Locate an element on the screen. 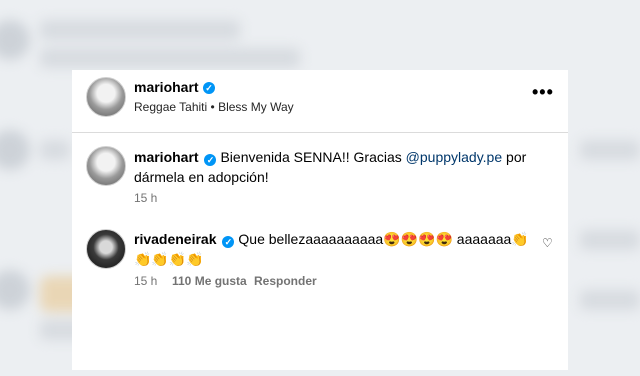  mention-link: @puppylady.pe is located at coordinates (454, 157).